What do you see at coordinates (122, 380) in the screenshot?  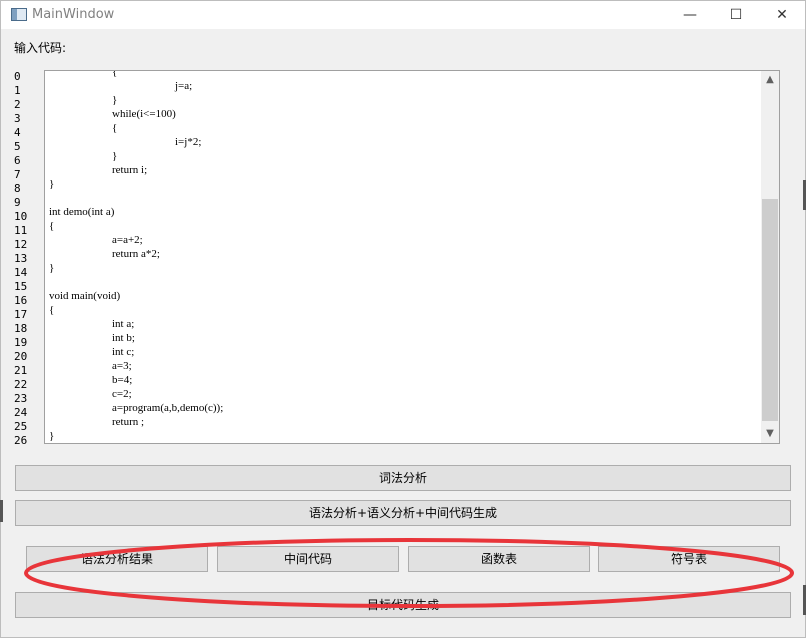 I see `code-line: b=4;` at bounding box center [122, 380].